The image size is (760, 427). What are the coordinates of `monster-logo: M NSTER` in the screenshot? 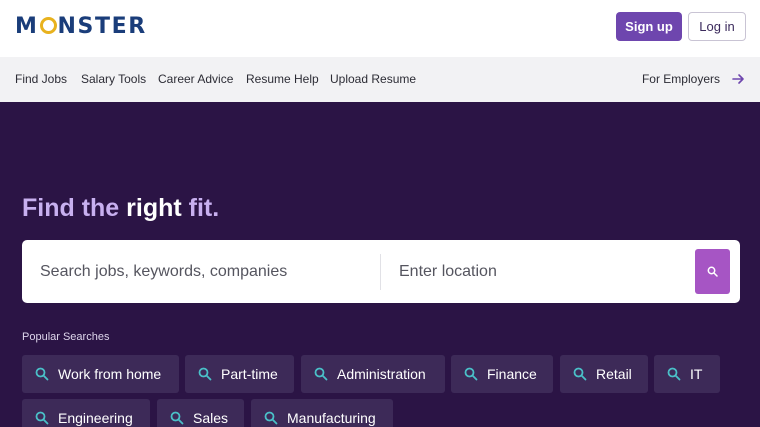 It's located at (81, 27).